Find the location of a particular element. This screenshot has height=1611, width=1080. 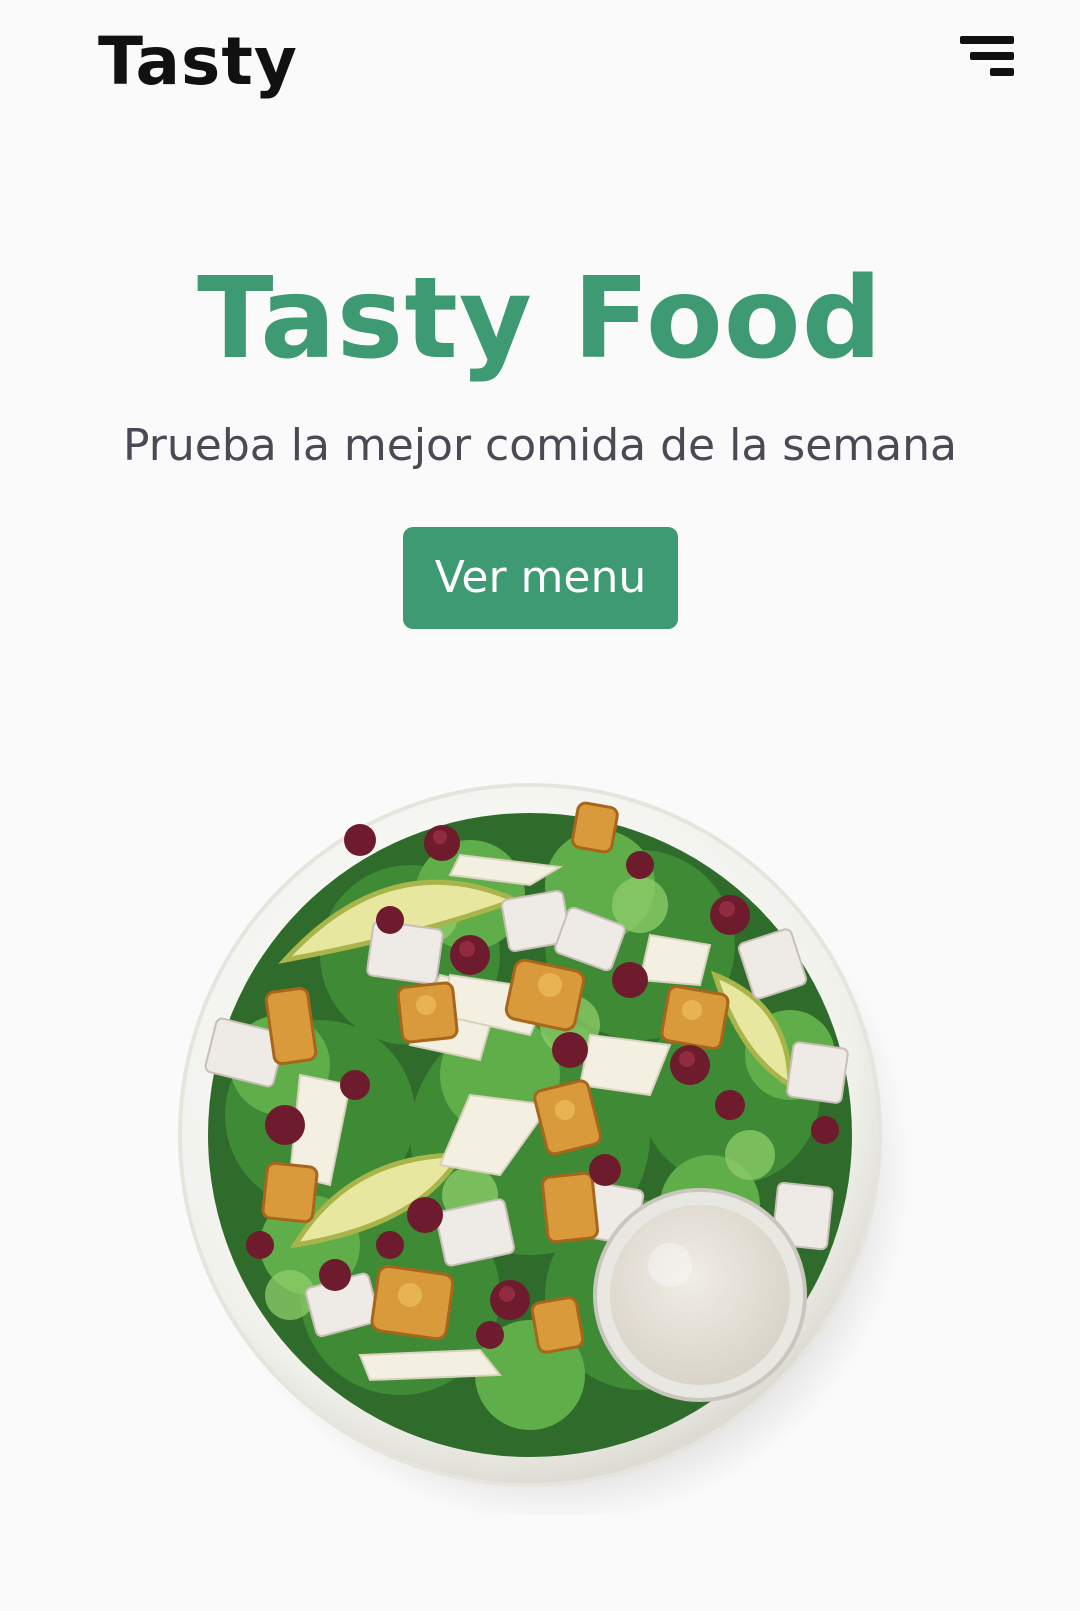

site-header: Tasty is located at coordinates (540, 70).